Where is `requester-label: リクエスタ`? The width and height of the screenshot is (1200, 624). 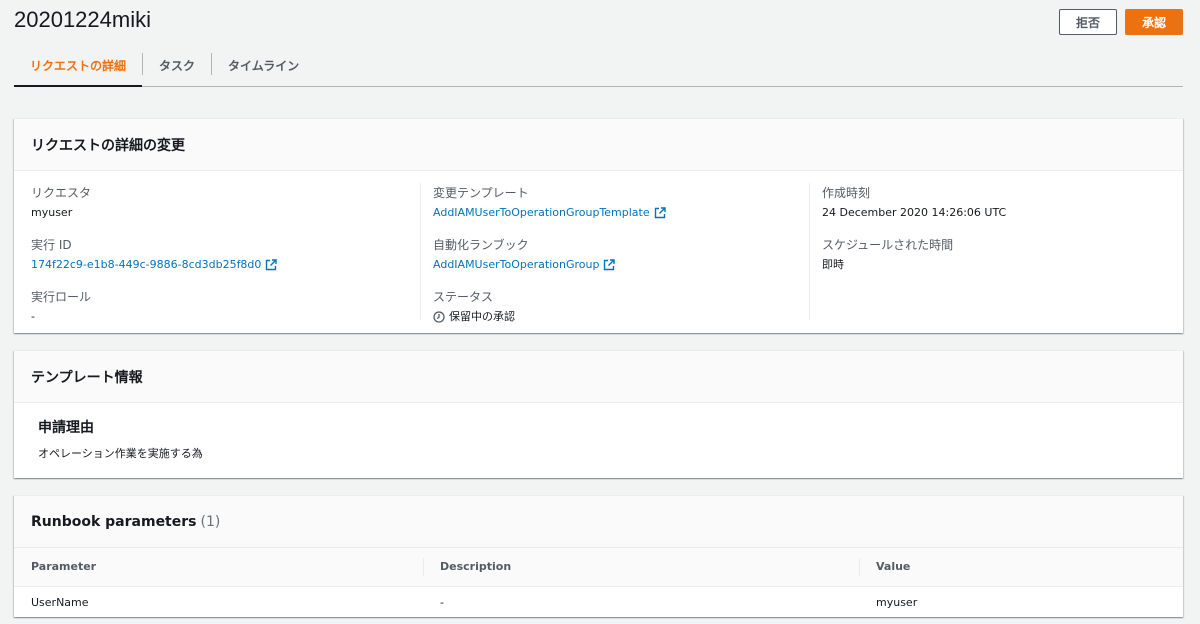 requester-label: リクエスタ is located at coordinates (61, 193).